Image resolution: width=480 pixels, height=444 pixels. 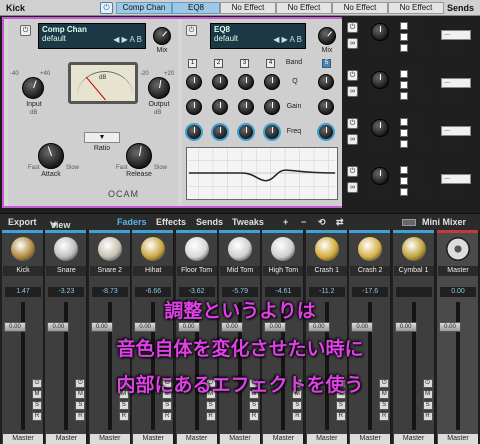 What do you see at coordinates (444, 222) in the screenshot?
I see `mini-mixer-label: Mini Mixer` at bounding box center [444, 222].